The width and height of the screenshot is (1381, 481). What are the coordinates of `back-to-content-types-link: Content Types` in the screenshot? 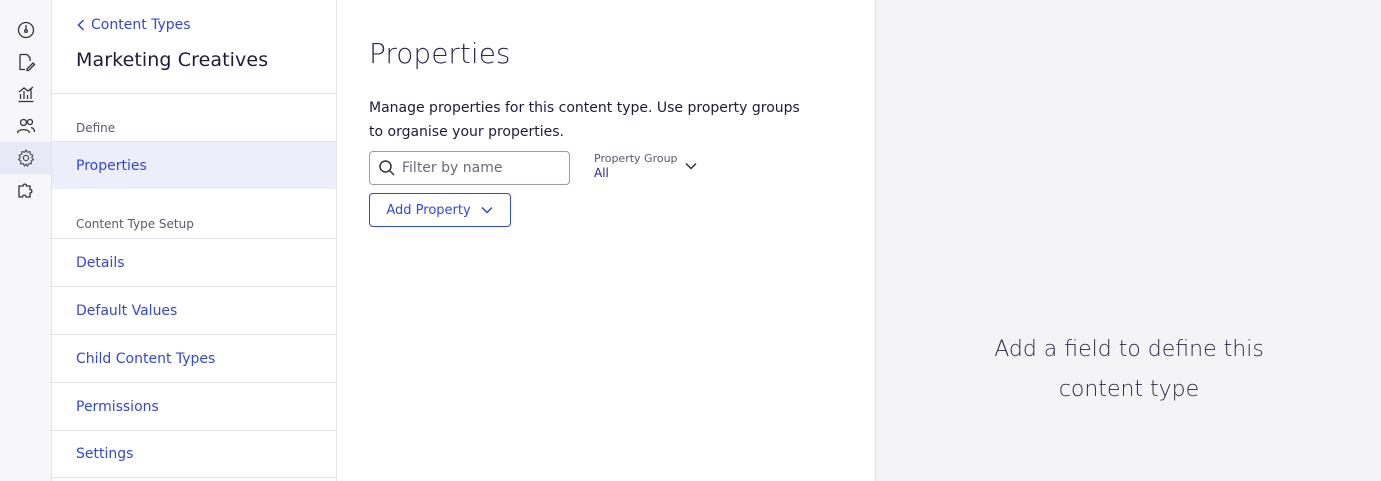 It's located at (133, 25).